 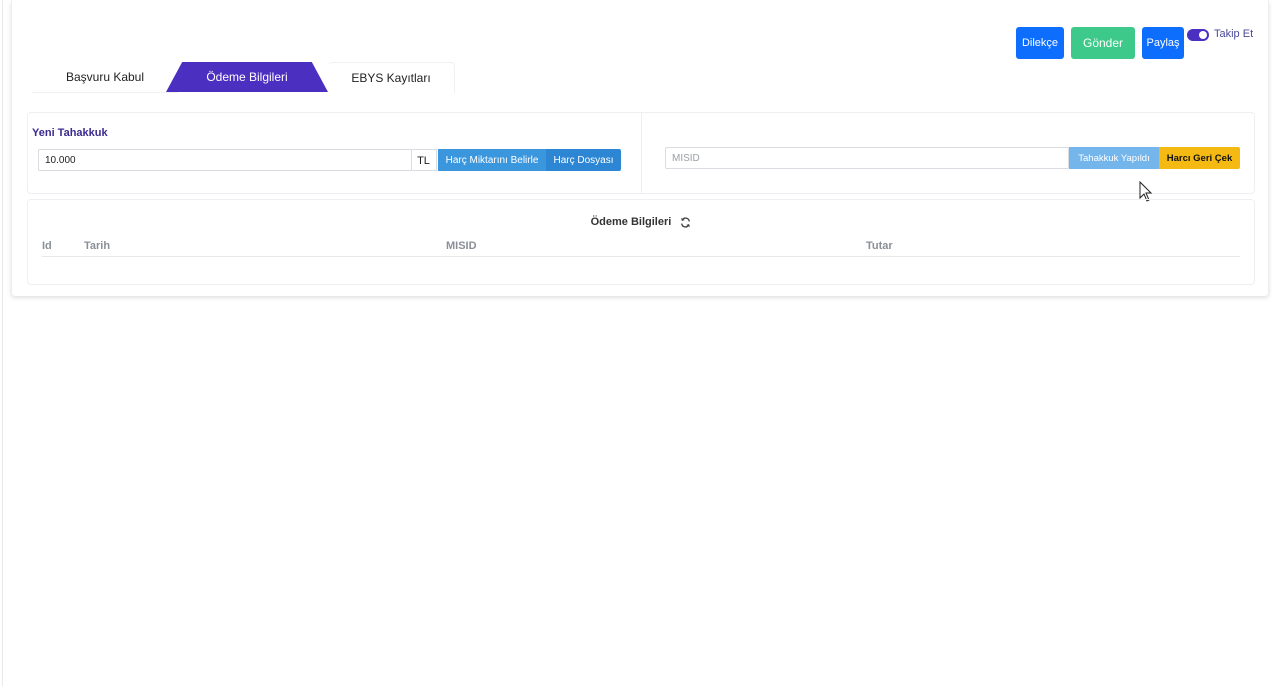 I want to click on accrual-done-button: Tahakkuk Yapıldı, so click(x=1114, y=158).